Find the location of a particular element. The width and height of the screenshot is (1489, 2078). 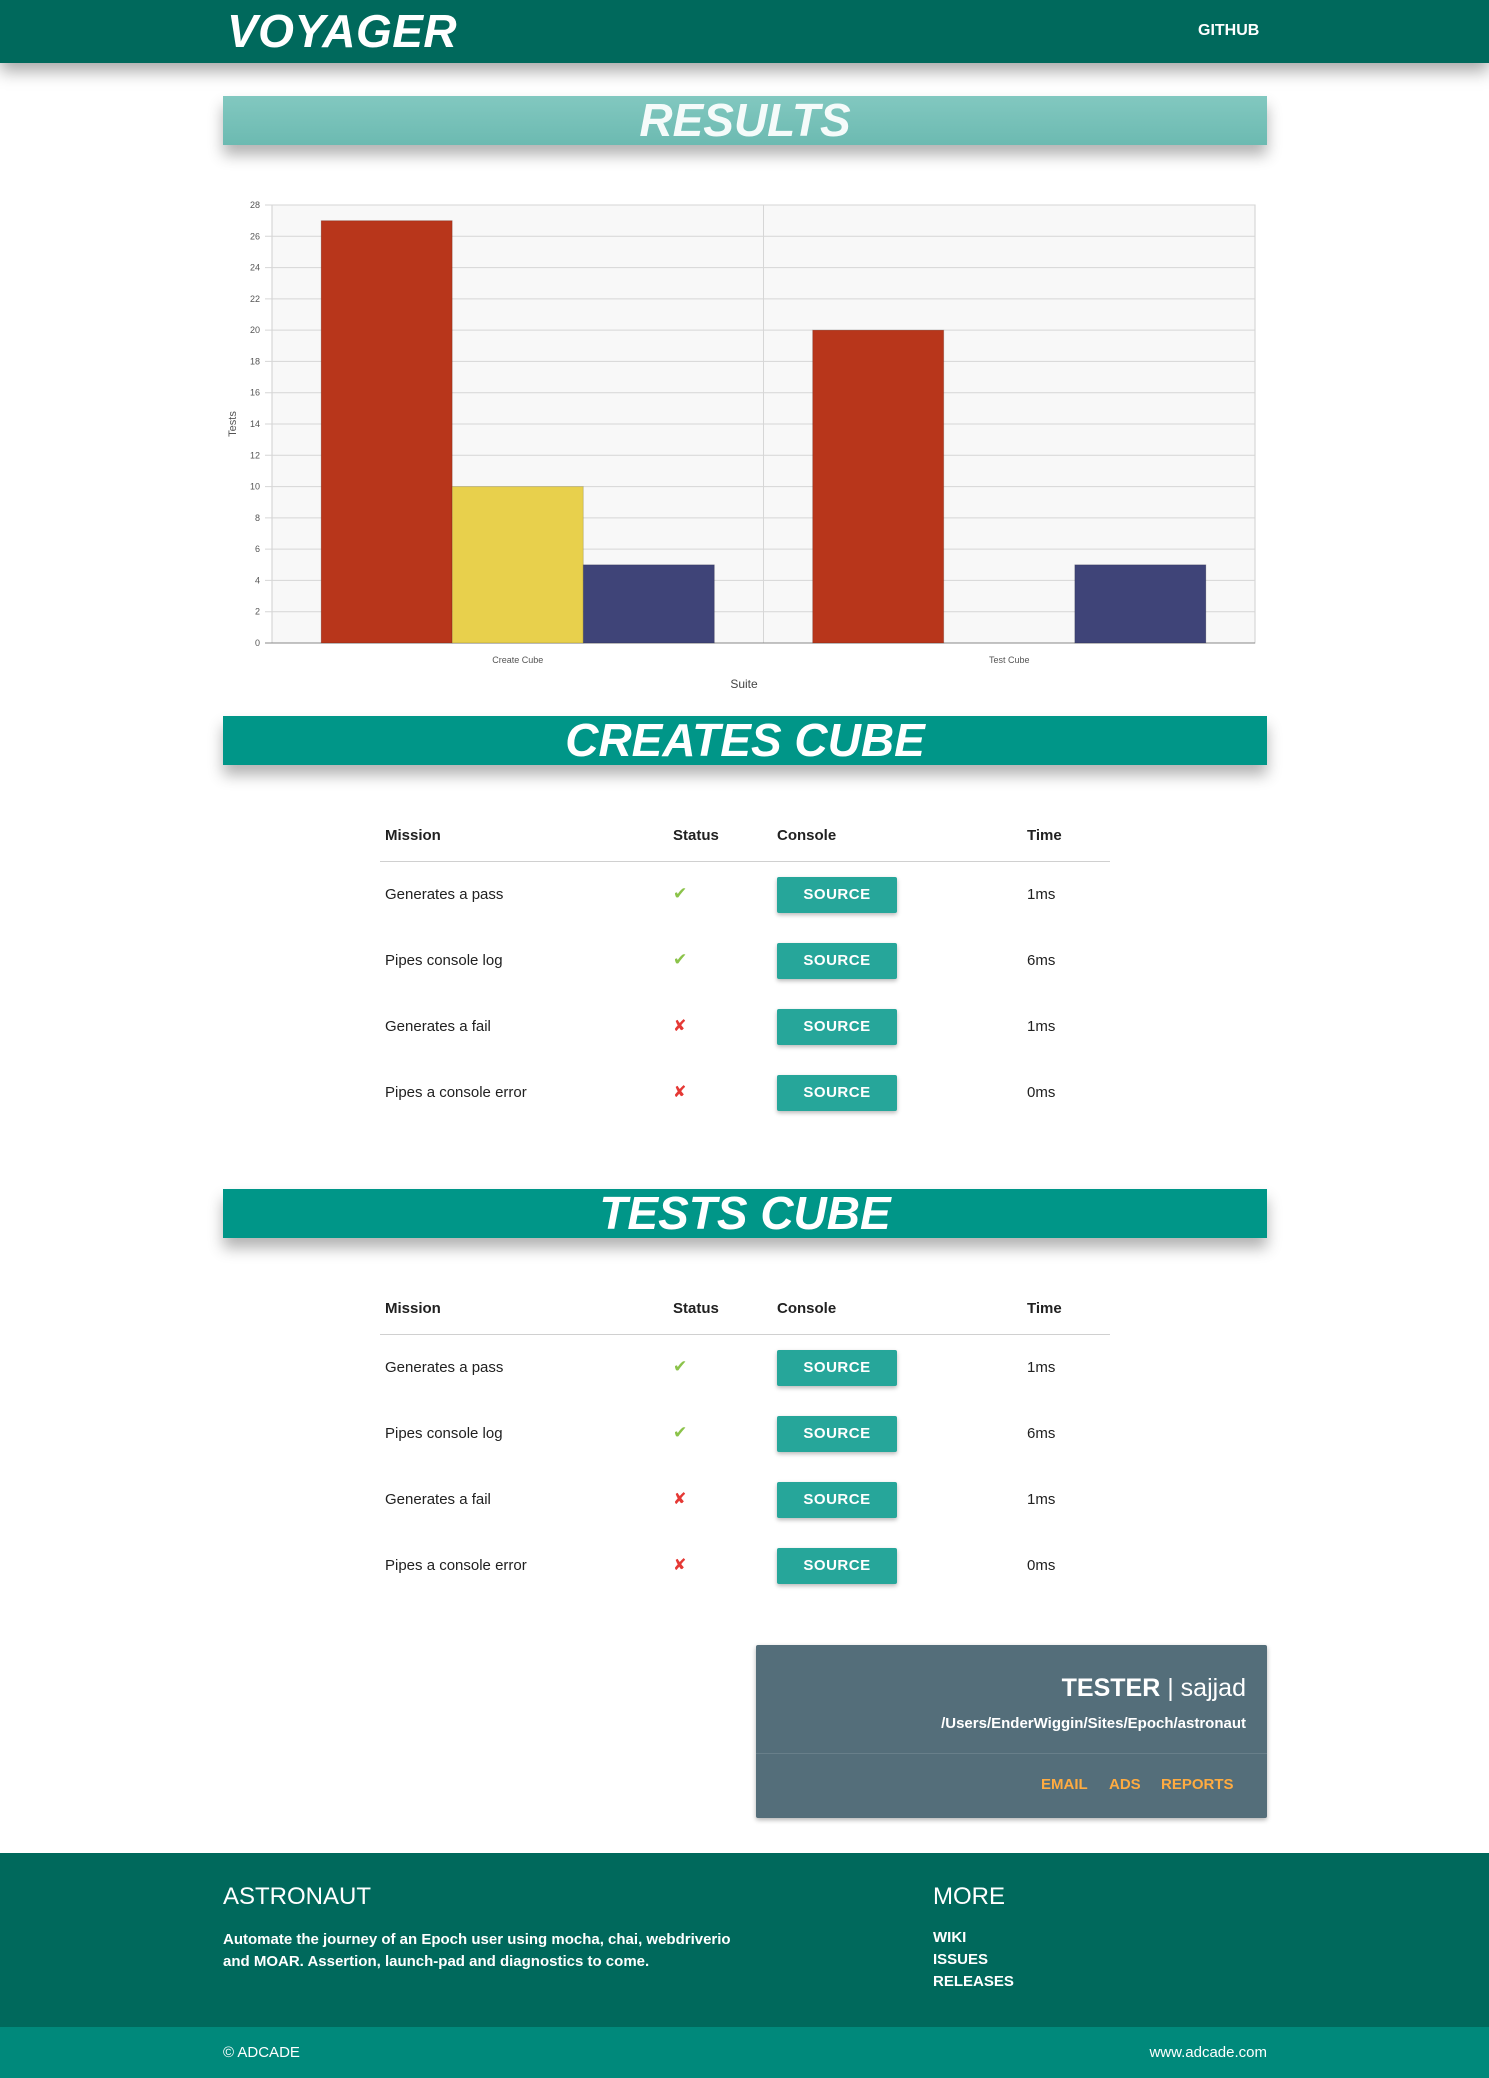

creates-cube-header: CREATES CUBE is located at coordinates (745, 740).